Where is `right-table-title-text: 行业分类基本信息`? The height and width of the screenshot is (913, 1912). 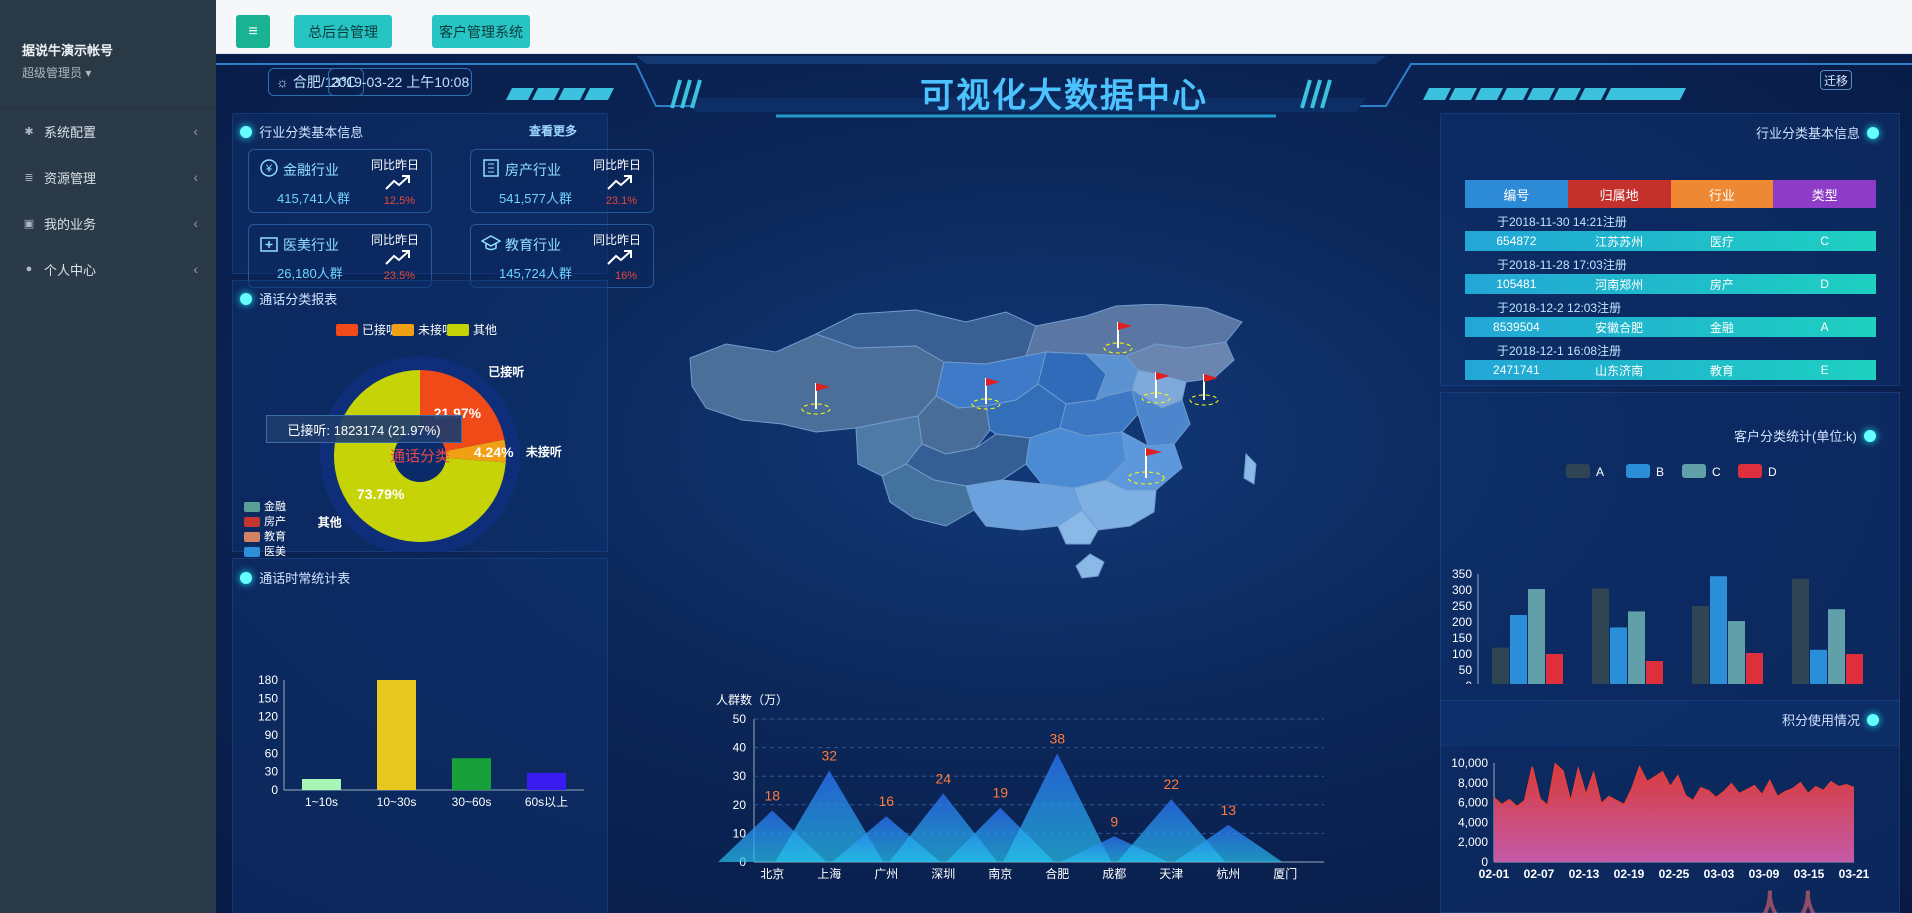
right-table-title-text: 行业分类基本信息 is located at coordinates (1808, 133).